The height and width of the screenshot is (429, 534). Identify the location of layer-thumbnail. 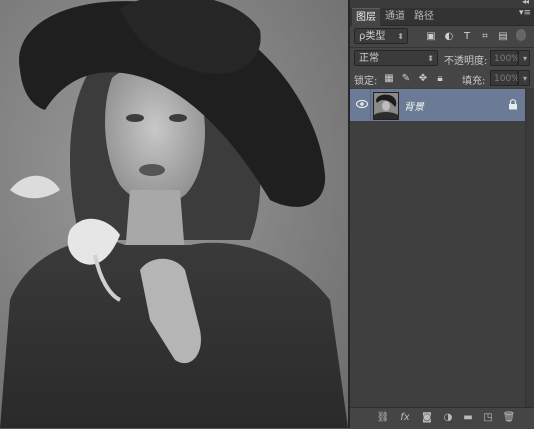
(386, 106).